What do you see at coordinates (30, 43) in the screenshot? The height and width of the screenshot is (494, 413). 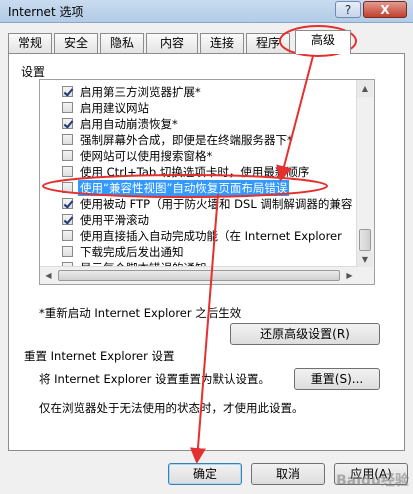 I see `tab-general: 常规` at bounding box center [30, 43].